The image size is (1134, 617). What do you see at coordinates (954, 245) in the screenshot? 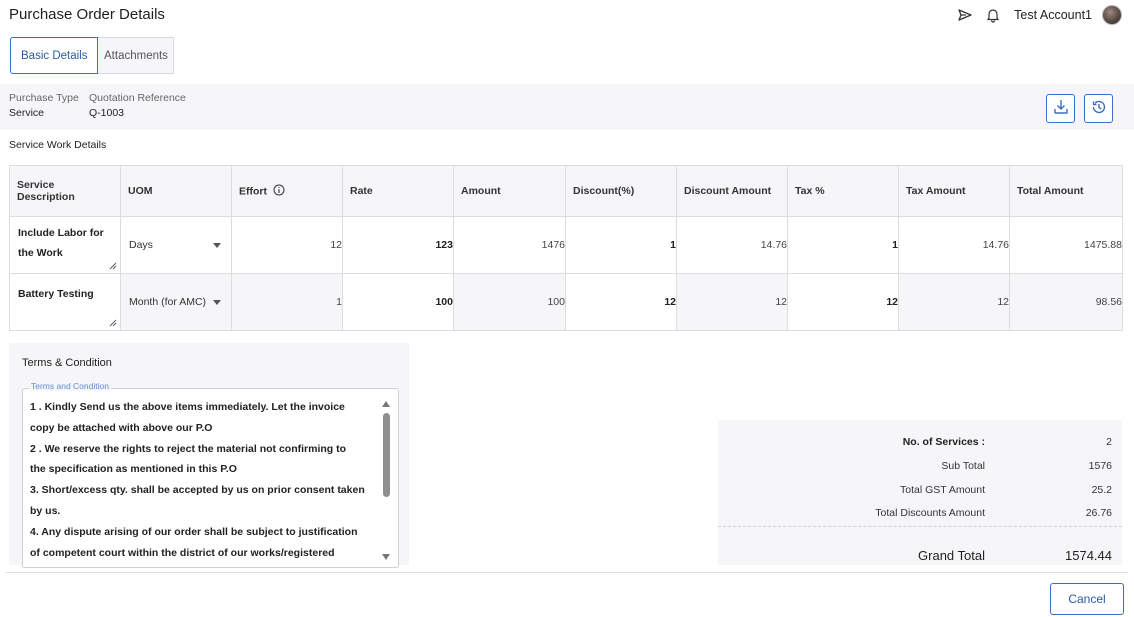
I see `tax-amount-cell: 14.76` at bounding box center [954, 245].